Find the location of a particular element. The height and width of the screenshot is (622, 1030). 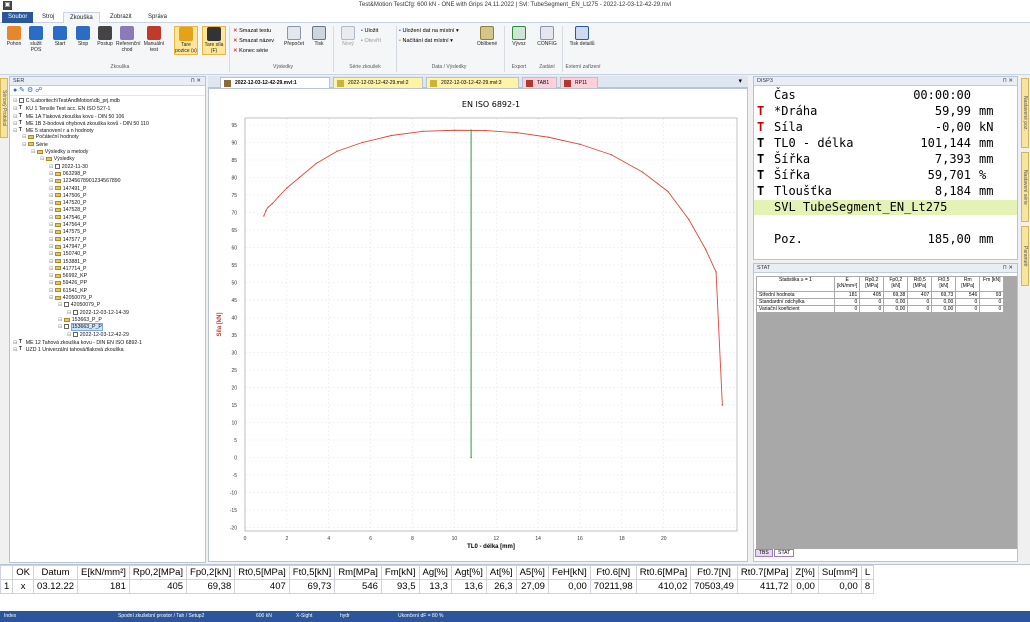

results-column-header: Ag[%] is located at coordinates (435, 572).